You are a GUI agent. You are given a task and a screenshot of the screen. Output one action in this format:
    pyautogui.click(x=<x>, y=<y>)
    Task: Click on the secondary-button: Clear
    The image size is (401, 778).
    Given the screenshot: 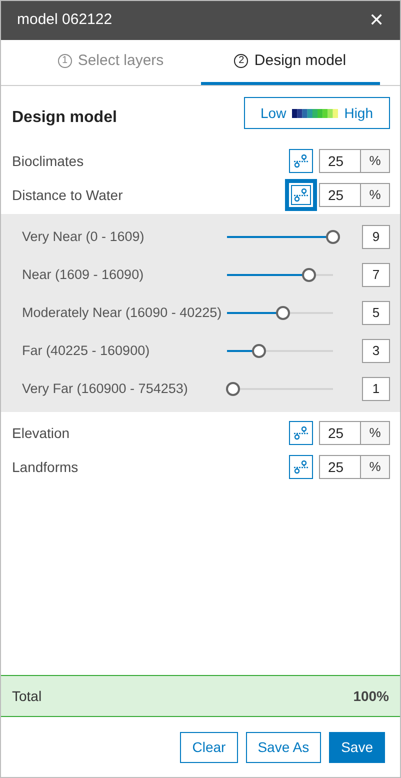 What is the action you would take?
    pyautogui.click(x=209, y=747)
    